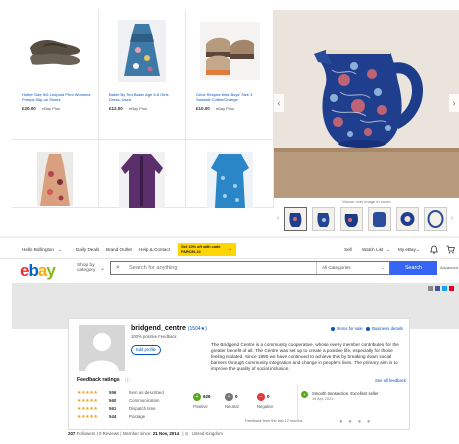 Image resolution: width=459 pixels, height=444 pixels. I want to click on feedback-ratings-heading: Feedback ratings, so click(98, 380).